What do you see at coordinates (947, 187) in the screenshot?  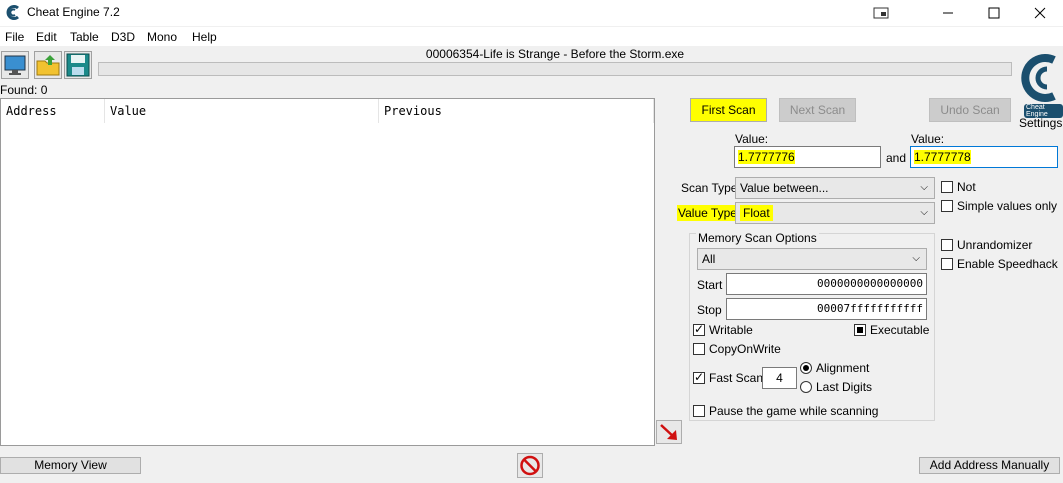 I see `not-checkbox` at bounding box center [947, 187].